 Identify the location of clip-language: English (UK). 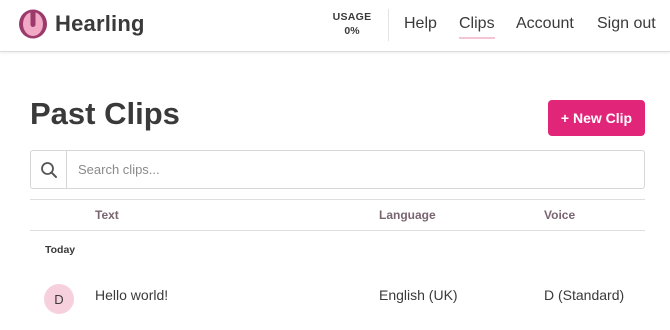
(418, 295).